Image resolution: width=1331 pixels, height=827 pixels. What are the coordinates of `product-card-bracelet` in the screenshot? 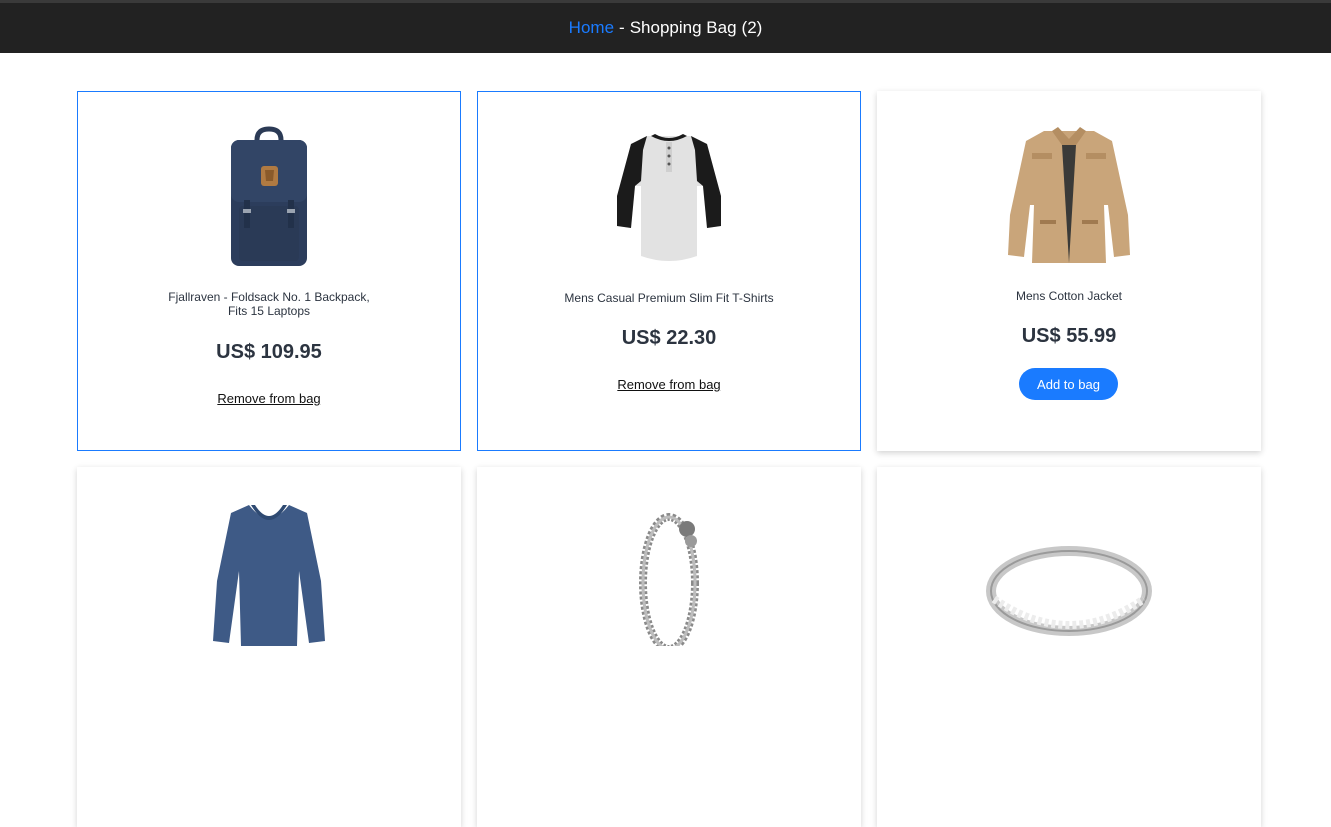 It's located at (669, 647).